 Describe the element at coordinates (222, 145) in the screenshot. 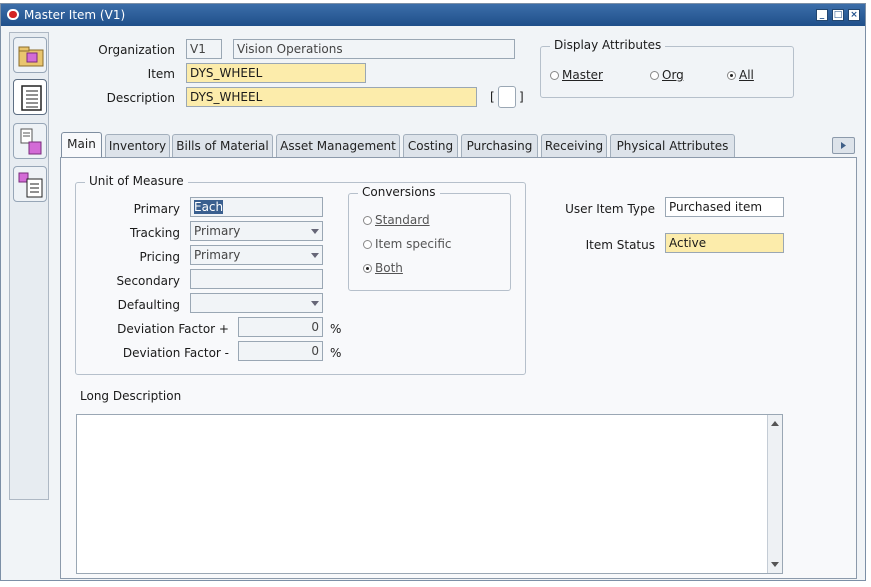

I see `tab-bills-of-material: Bills of Material` at that location.